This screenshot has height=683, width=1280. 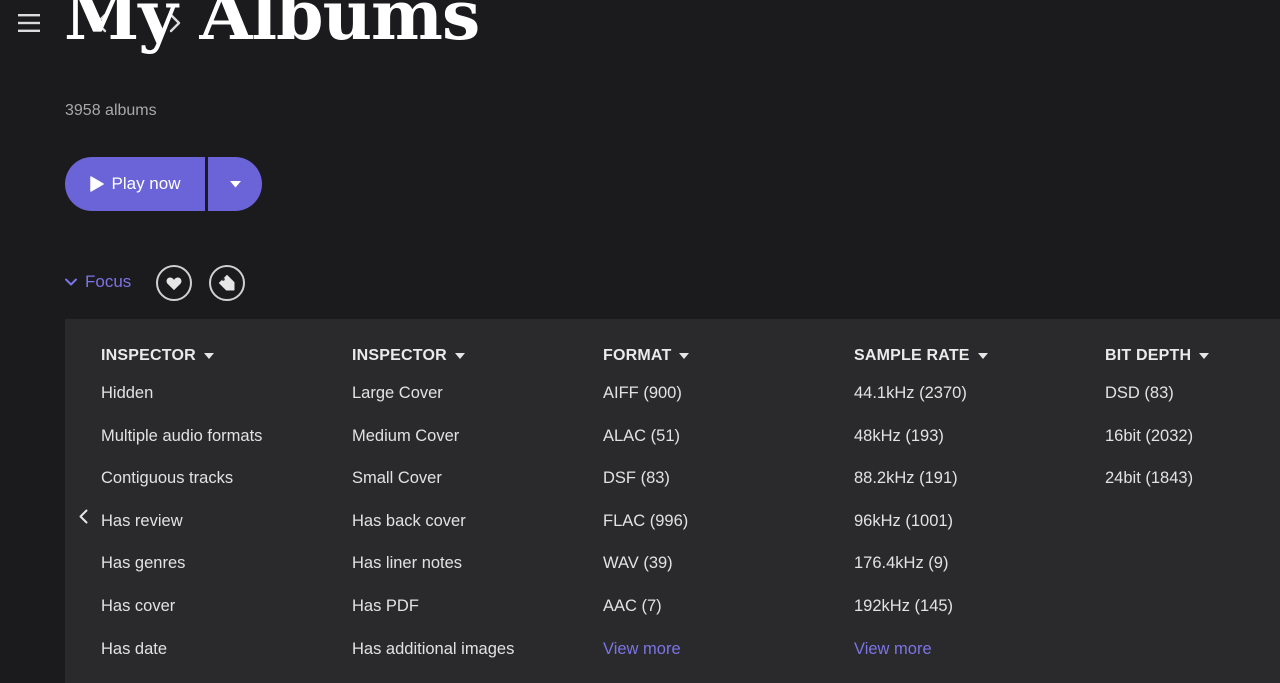 I want to click on focus-label: Focus, so click(x=108, y=281).